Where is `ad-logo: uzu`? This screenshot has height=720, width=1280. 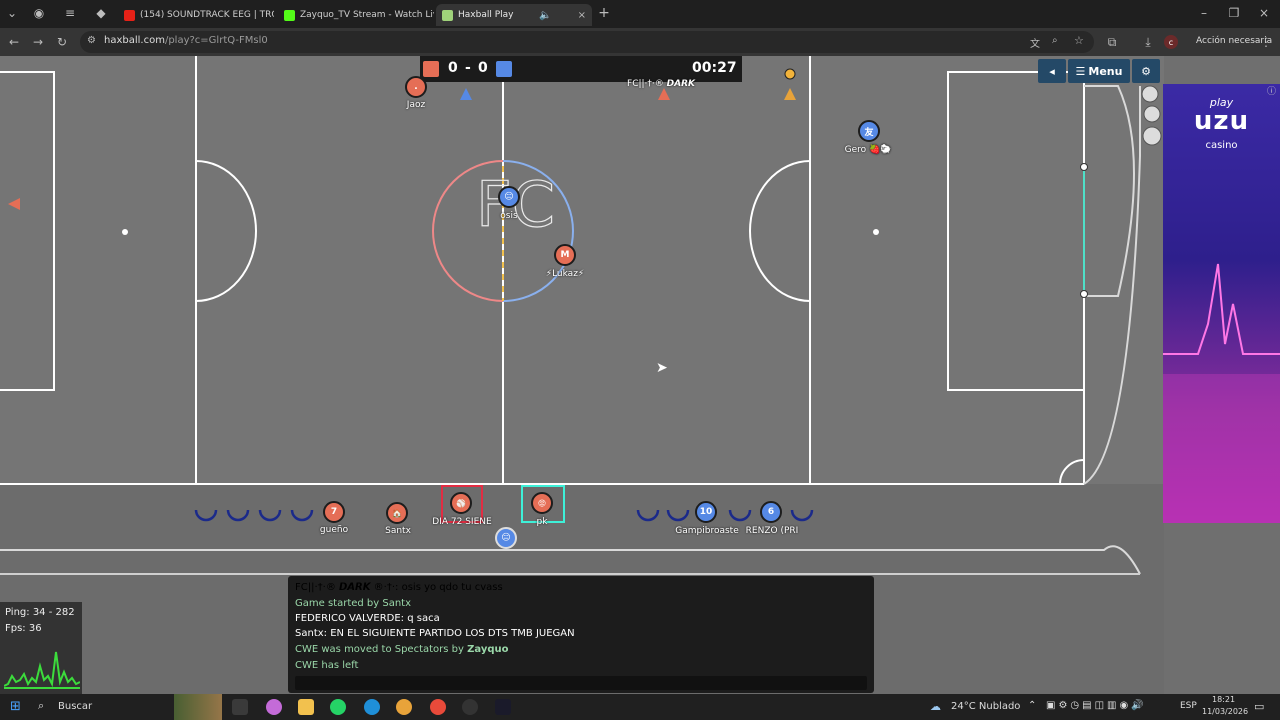 ad-logo: uzu is located at coordinates (1221, 121).